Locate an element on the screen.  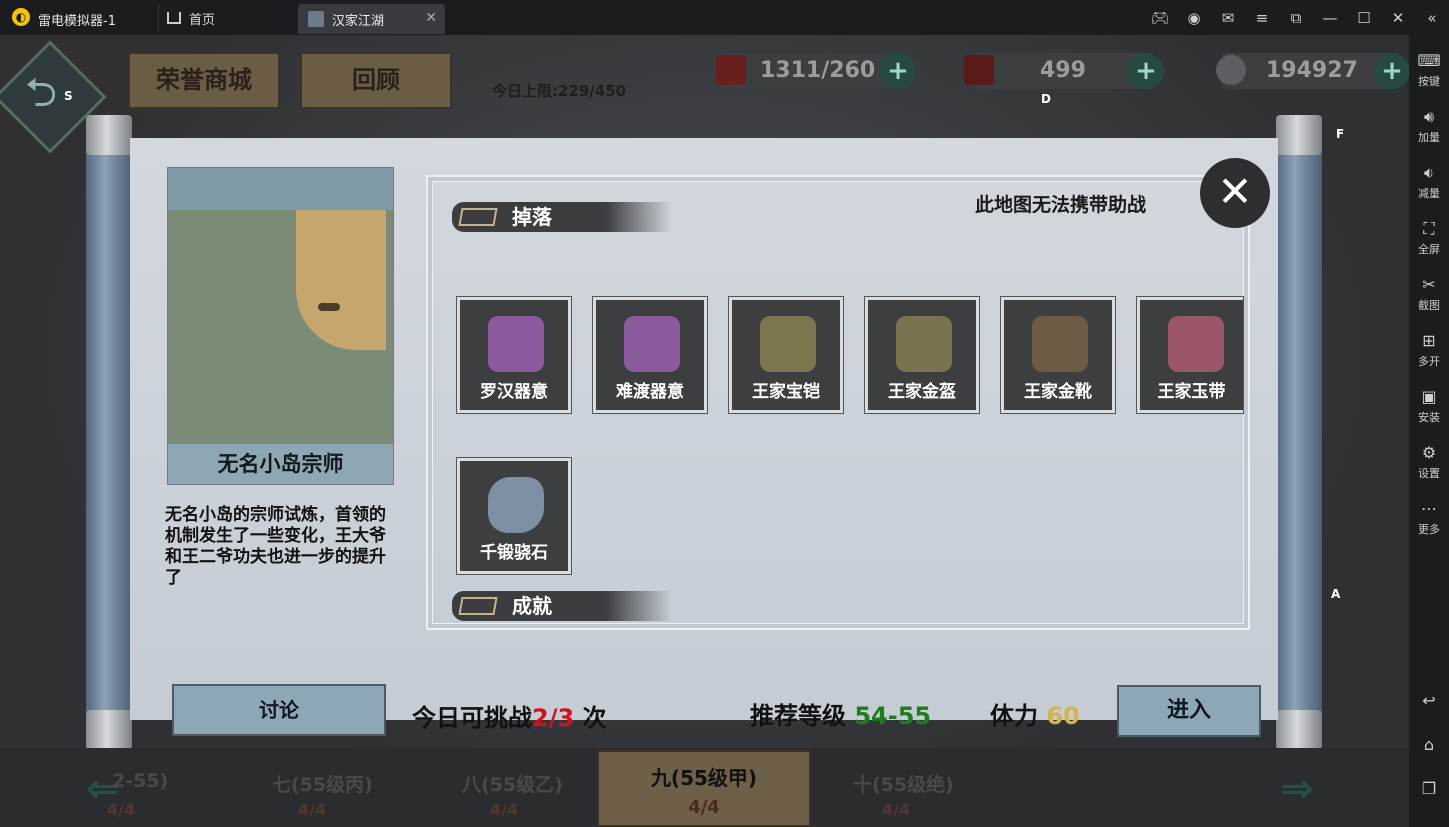
sidebar-item-screenshot: ✂ 截图 is located at coordinates (1429, 294).